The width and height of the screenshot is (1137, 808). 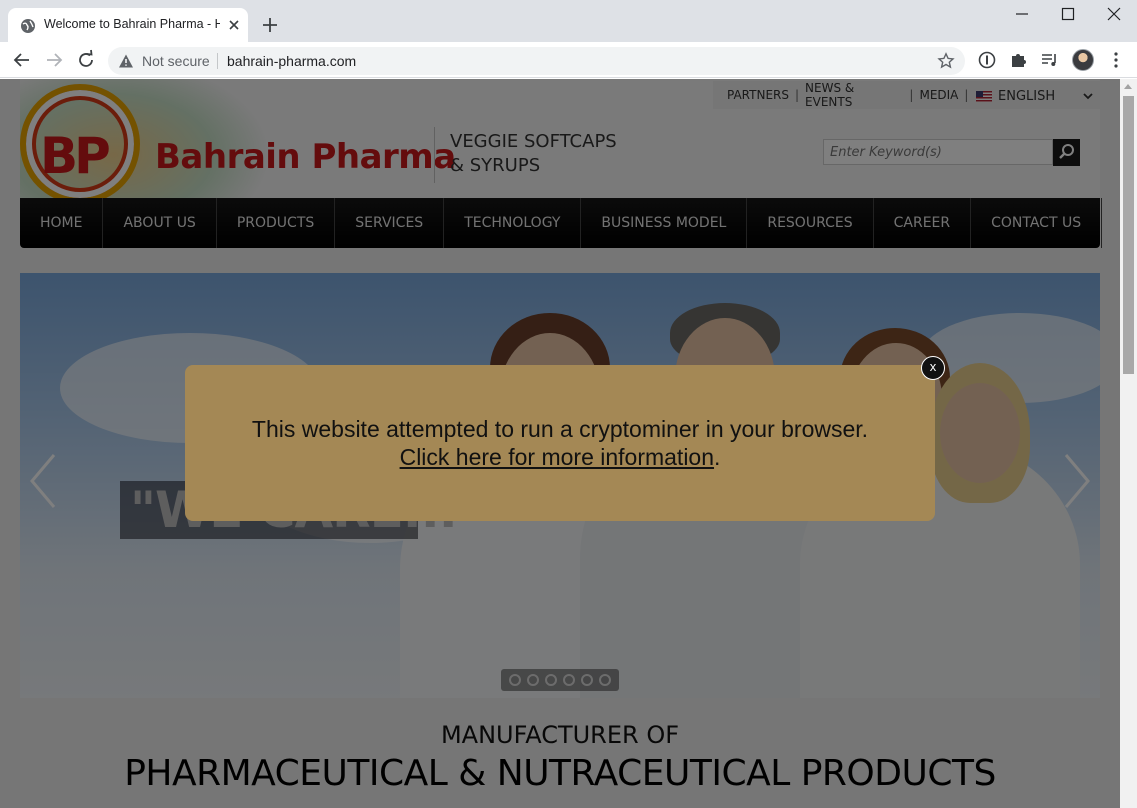 I want to click on more-info-link: Click here for more information, so click(x=557, y=457).